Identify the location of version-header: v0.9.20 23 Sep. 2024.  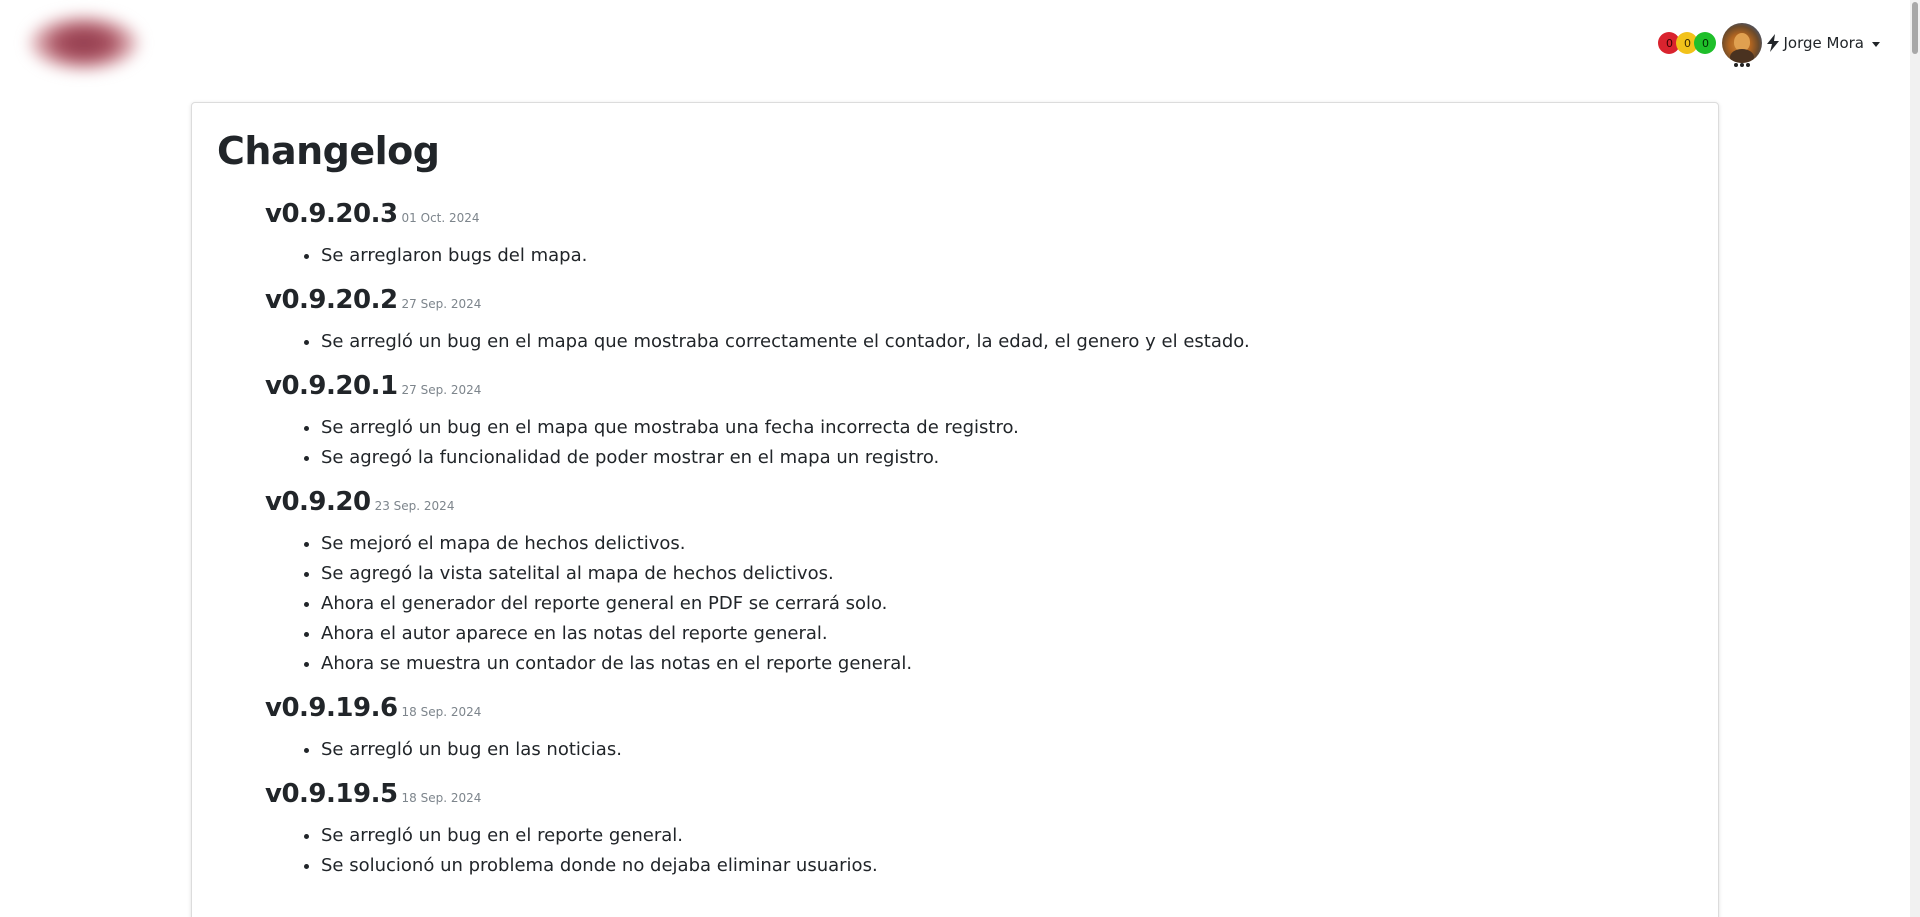
(981, 505).